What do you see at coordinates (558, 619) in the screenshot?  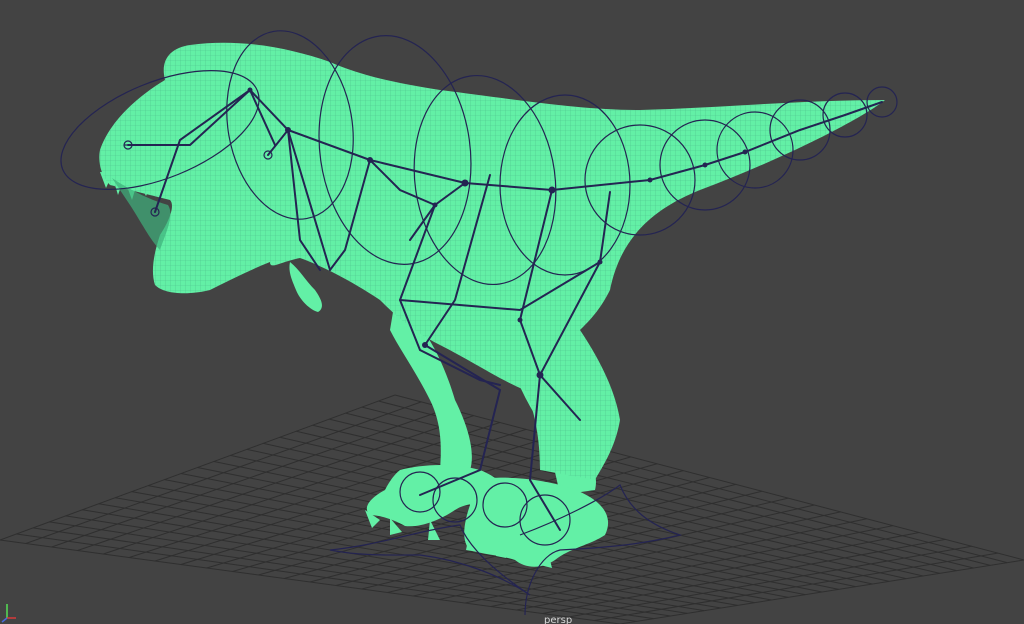 I see `camera-name-label: persp` at bounding box center [558, 619].